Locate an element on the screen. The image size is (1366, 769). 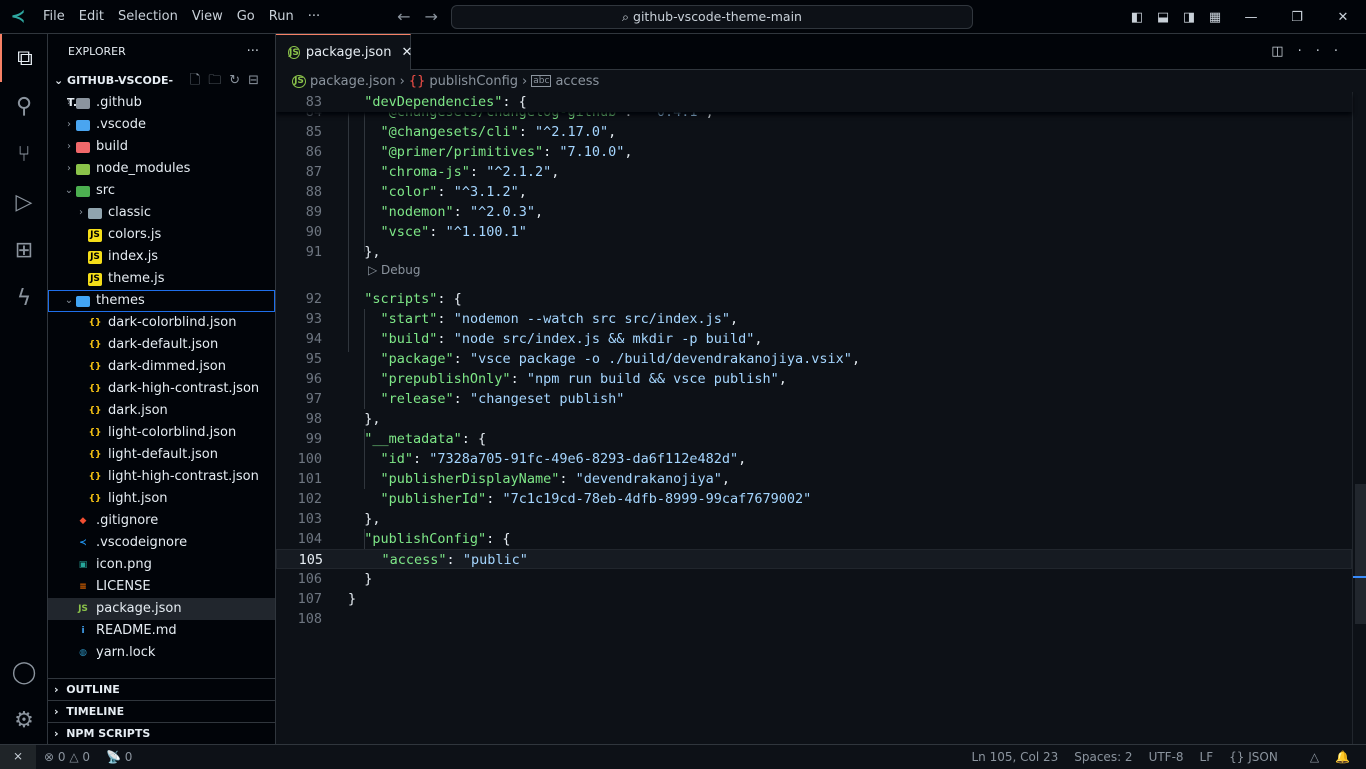
file-license: ≡ LICENSE is located at coordinates (161, 587).